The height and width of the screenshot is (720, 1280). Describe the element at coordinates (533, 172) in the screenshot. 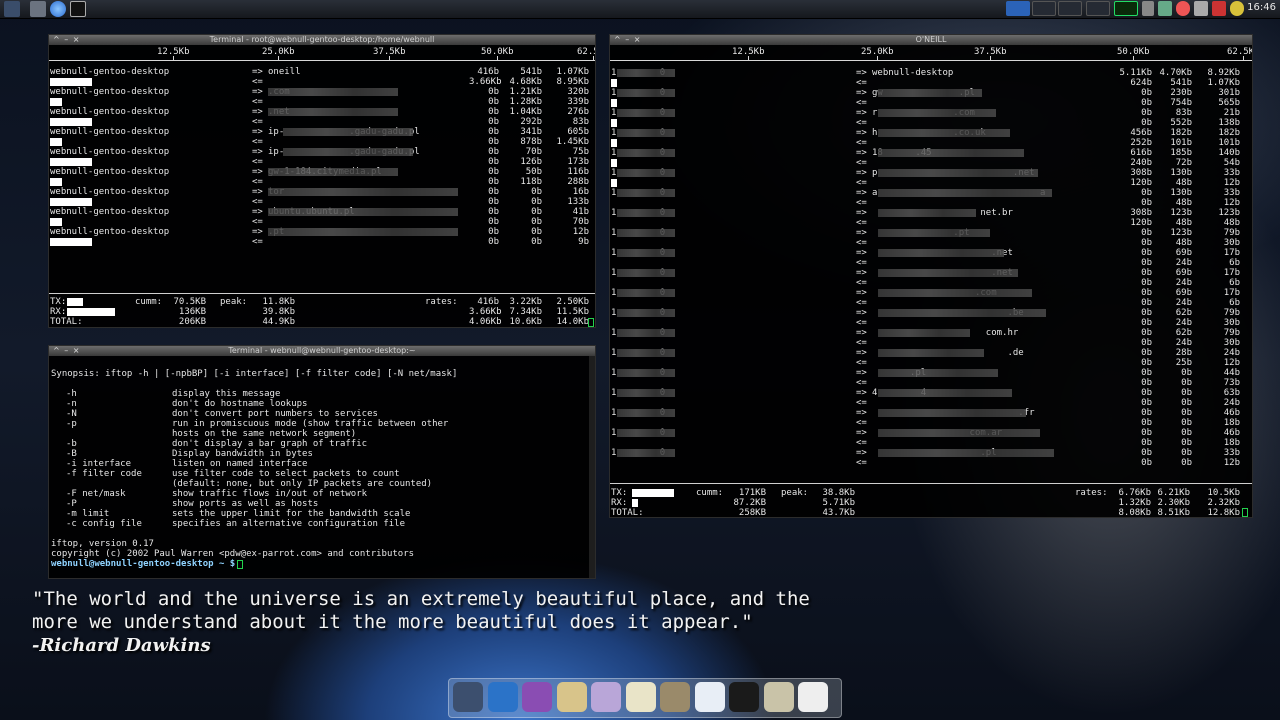

I see `rate-10s: 50b` at that location.